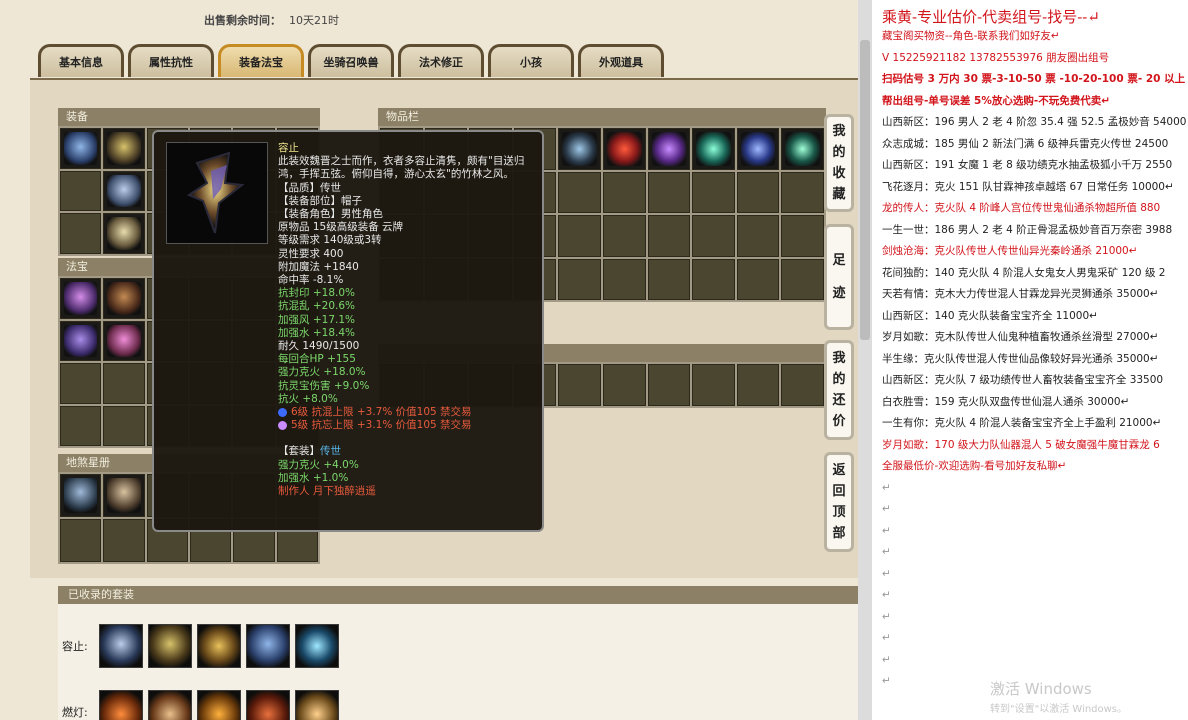 Image resolution: width=1188 pixels, height=720 pixels. What do you see at coordinates (282, 426) in the screenshot?
I see `gem-icon` at bounding box center [282, 426].